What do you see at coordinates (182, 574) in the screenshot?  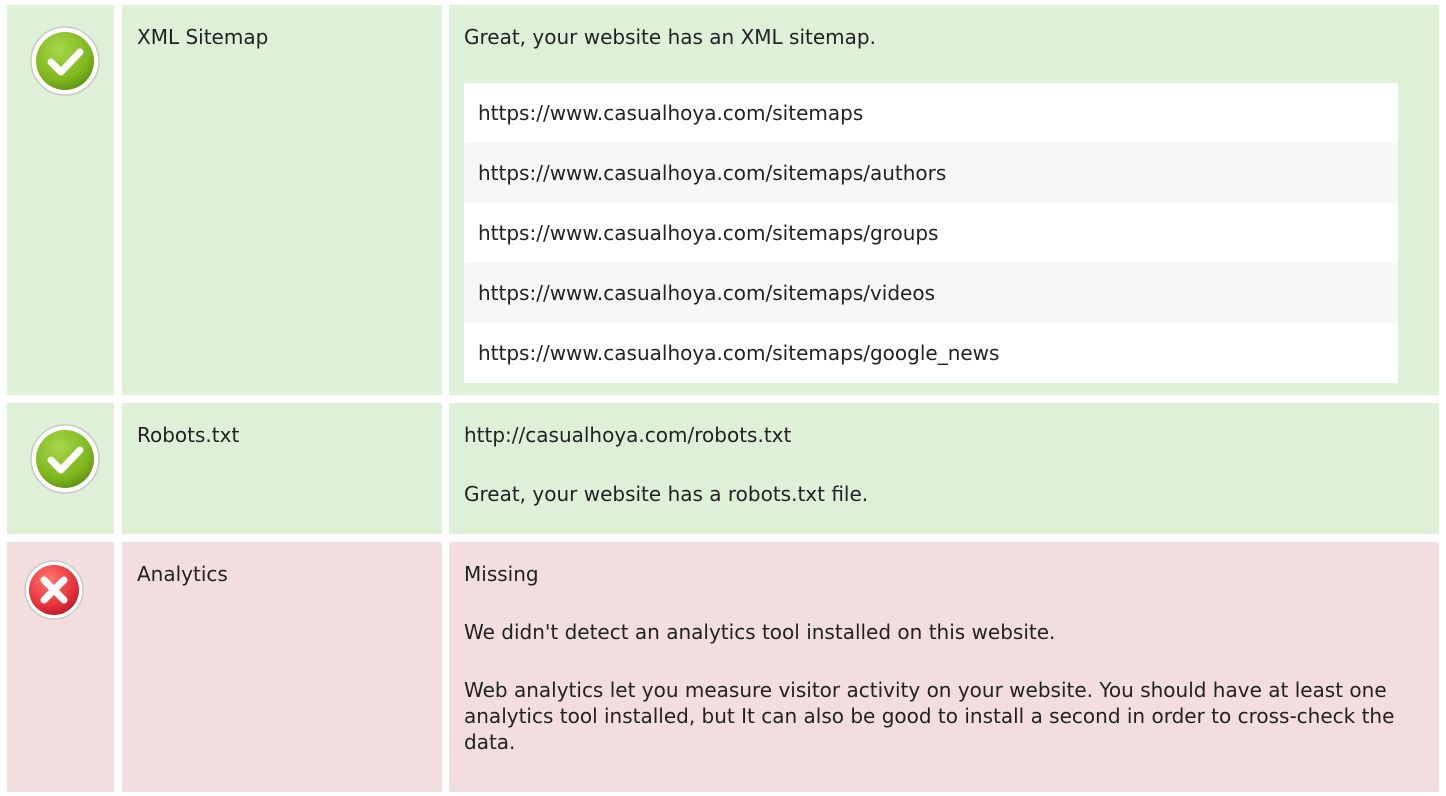 I see `check-name: Analytics` at bounding box center [182, 574].